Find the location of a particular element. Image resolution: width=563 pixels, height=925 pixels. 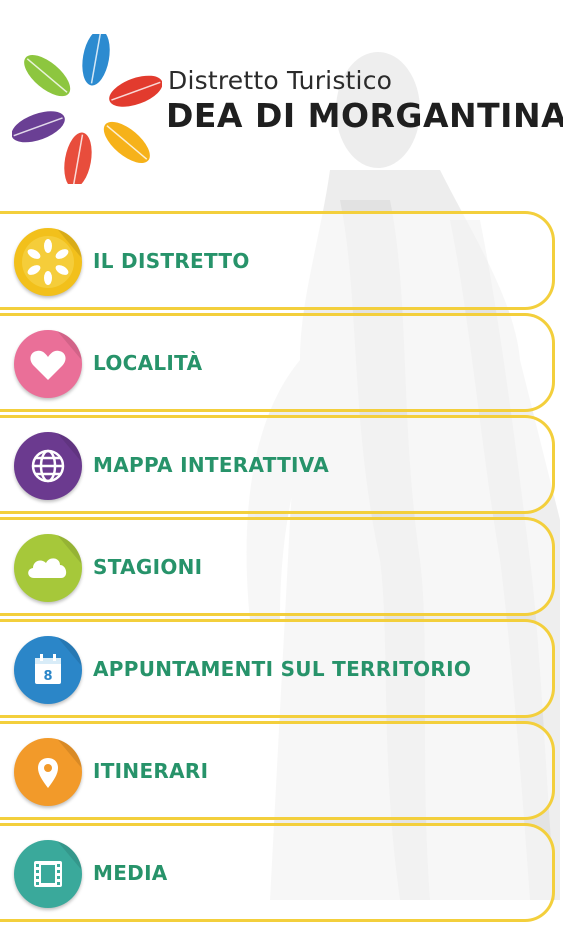

brand-subtitle: Distretto Turistico is located at coordinates (280, 80).